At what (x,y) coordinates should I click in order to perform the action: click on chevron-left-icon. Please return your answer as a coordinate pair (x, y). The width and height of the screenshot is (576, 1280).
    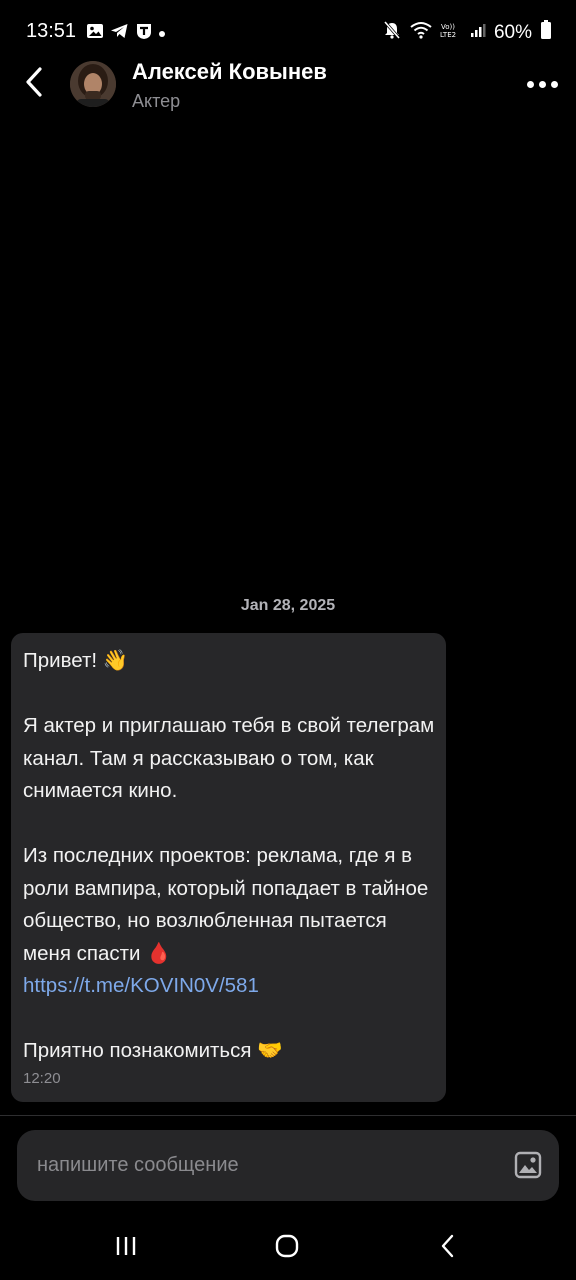
    Looking at the image, I should click on (34, 82).